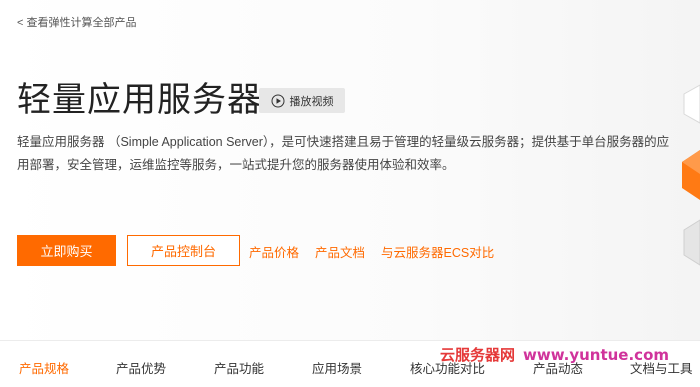 The height and width of the screenshot is (387, 700). I want to click on tab-product-specs: 产品规格, so click(44, 367).